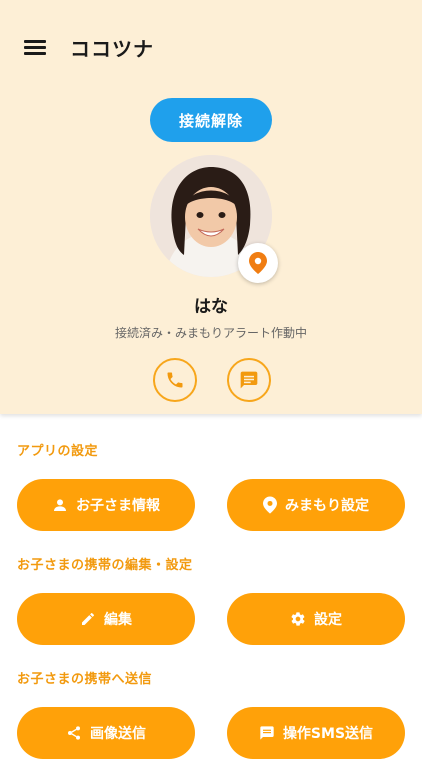 The width and height of the screenshot is (422, 759). Describe the element at coordinates (35, 49) in the screenshot. I see `hamburger-menu-icon` at that location.